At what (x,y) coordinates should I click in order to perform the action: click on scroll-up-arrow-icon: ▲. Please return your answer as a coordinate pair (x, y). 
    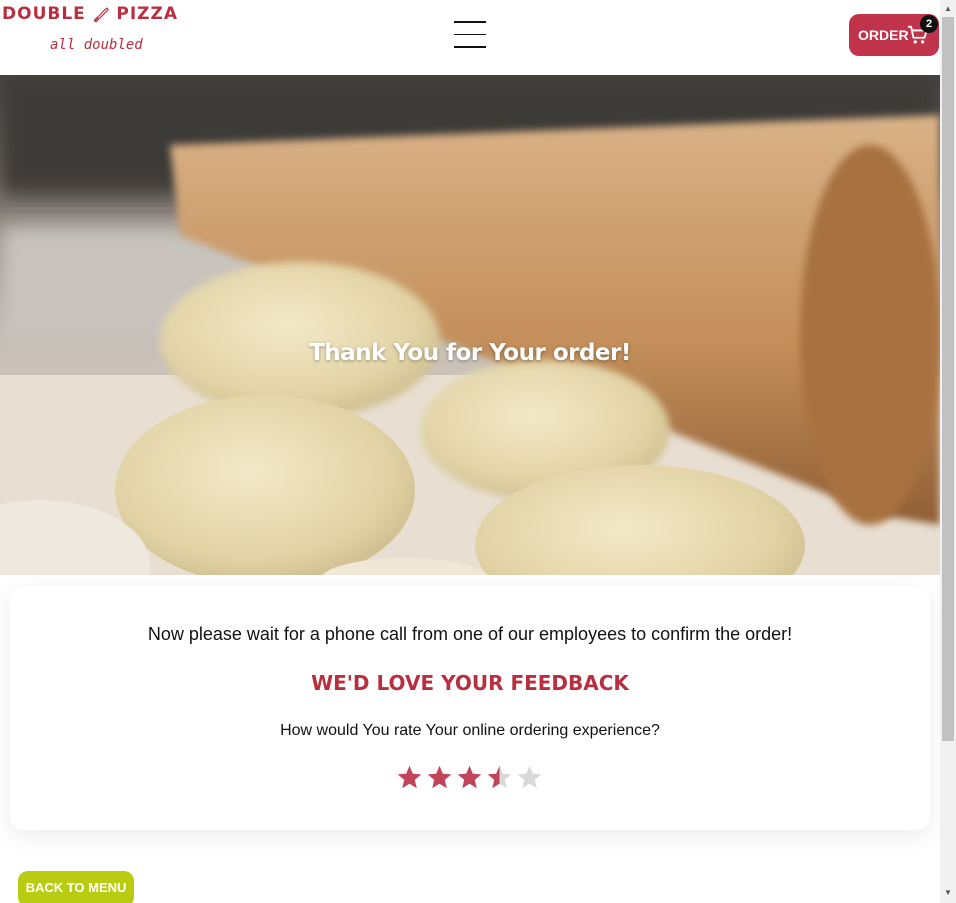
    Looking at the image, I should click on (948, 8).